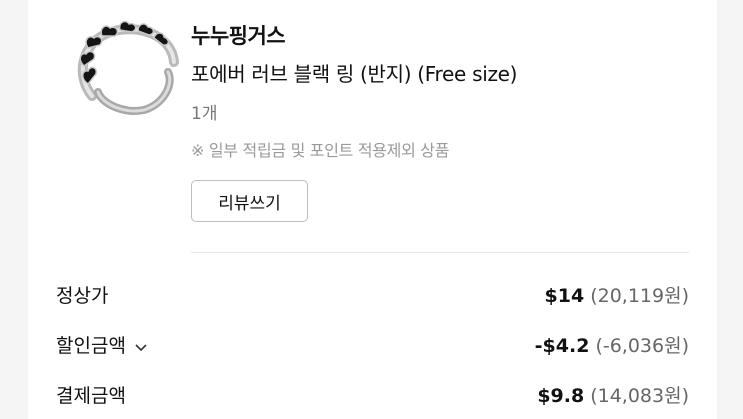  Describe the element at coordinates (91, 396) in the screenshot. I see `payment-amount-label: 결제금액` at that location.